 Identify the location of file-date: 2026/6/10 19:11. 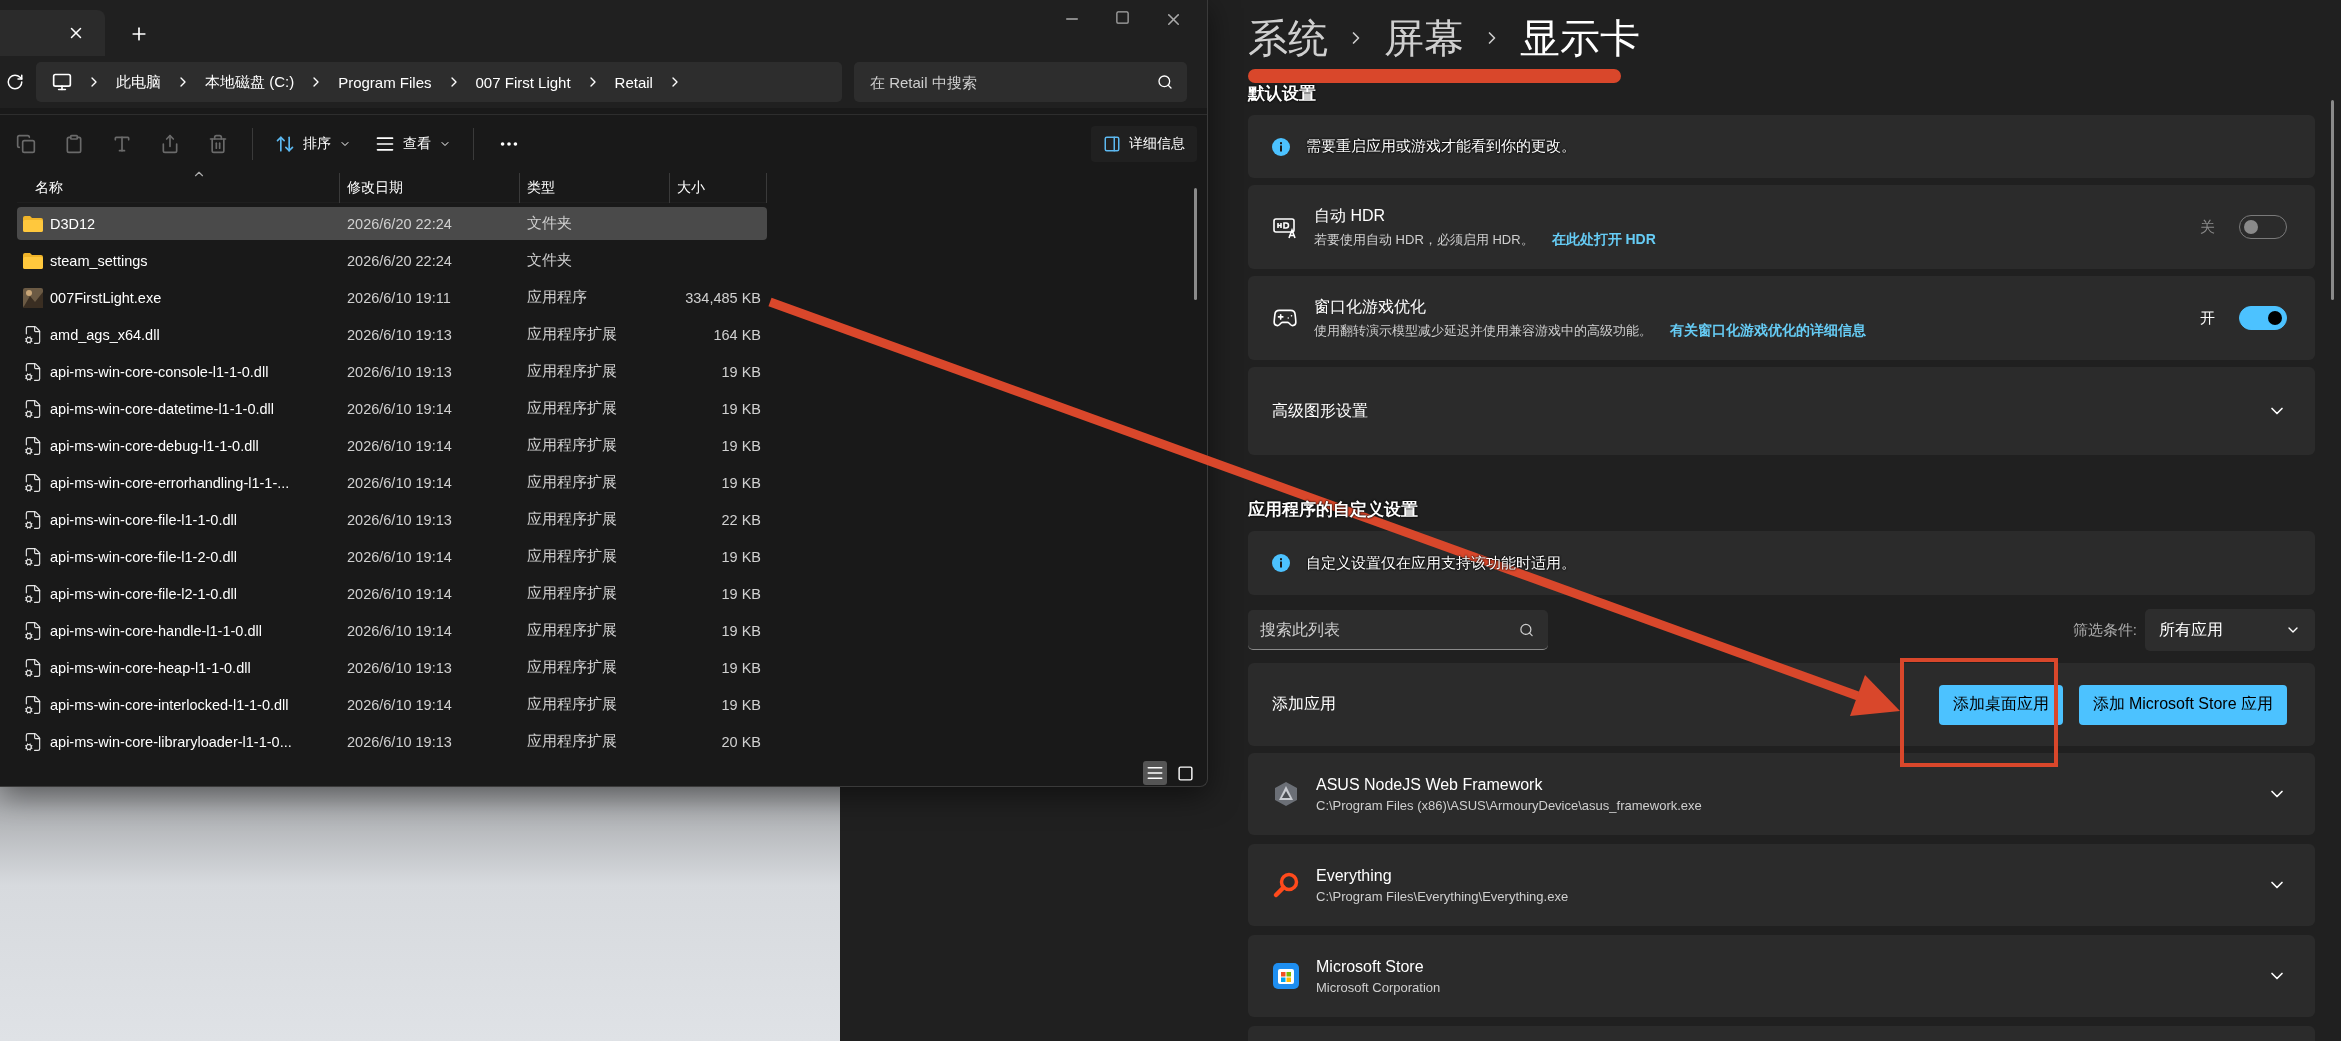
(399, 297).